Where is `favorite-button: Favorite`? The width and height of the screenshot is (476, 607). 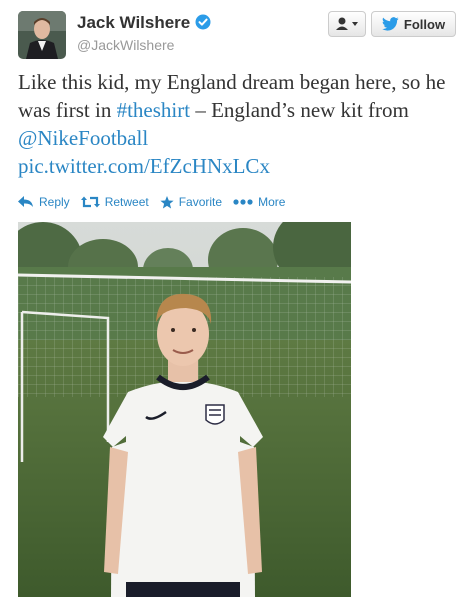
favorite-button: Favorite is located at coordinates (191, 202).